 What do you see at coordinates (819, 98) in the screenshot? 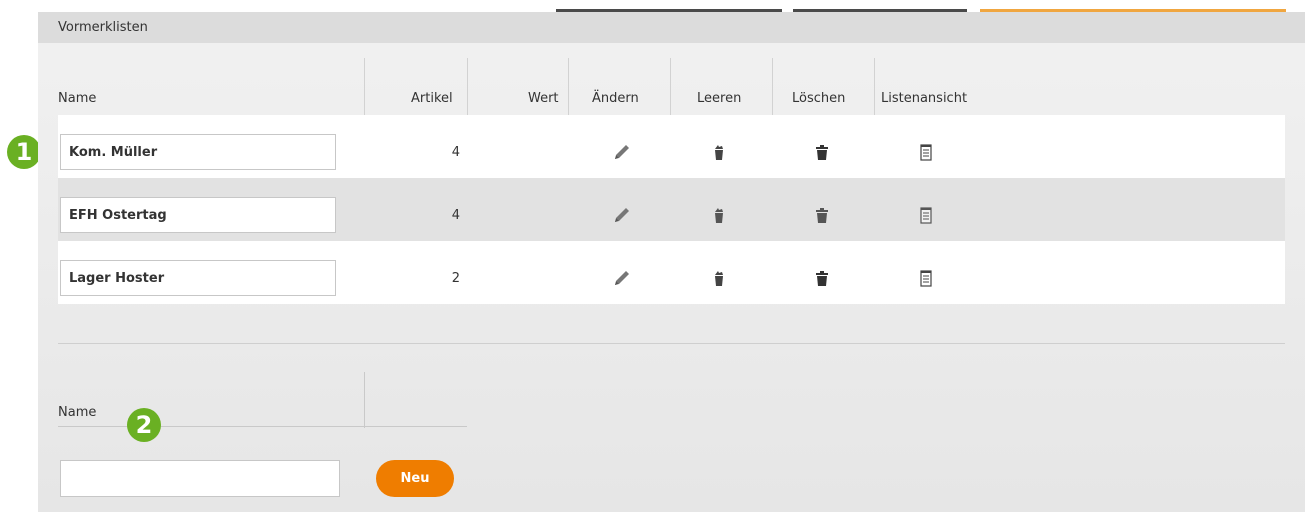
I see `column-header-loeschen: Löschen` at bounding box center [819, 98].